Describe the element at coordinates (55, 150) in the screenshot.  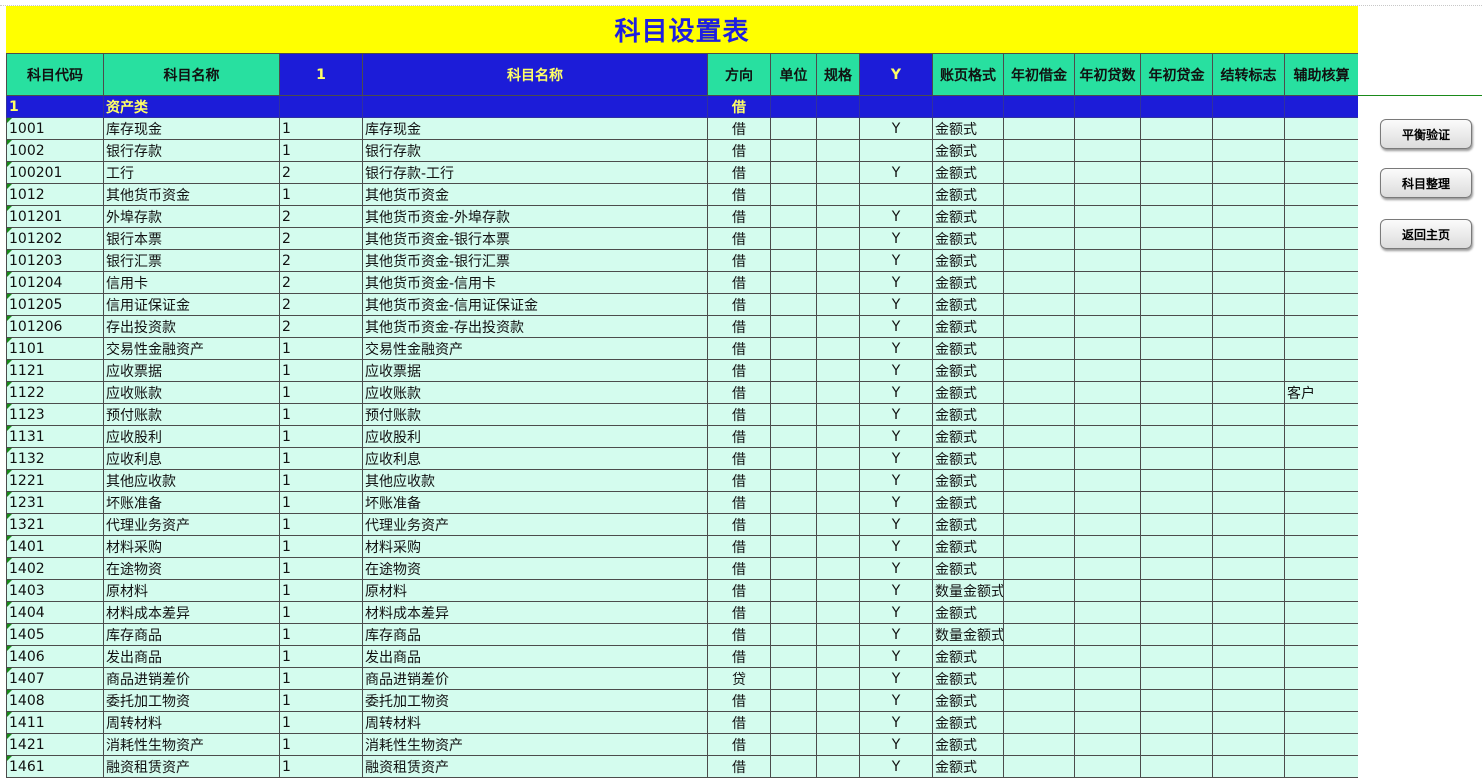
I see `account-code-cell: 1002` at that location.